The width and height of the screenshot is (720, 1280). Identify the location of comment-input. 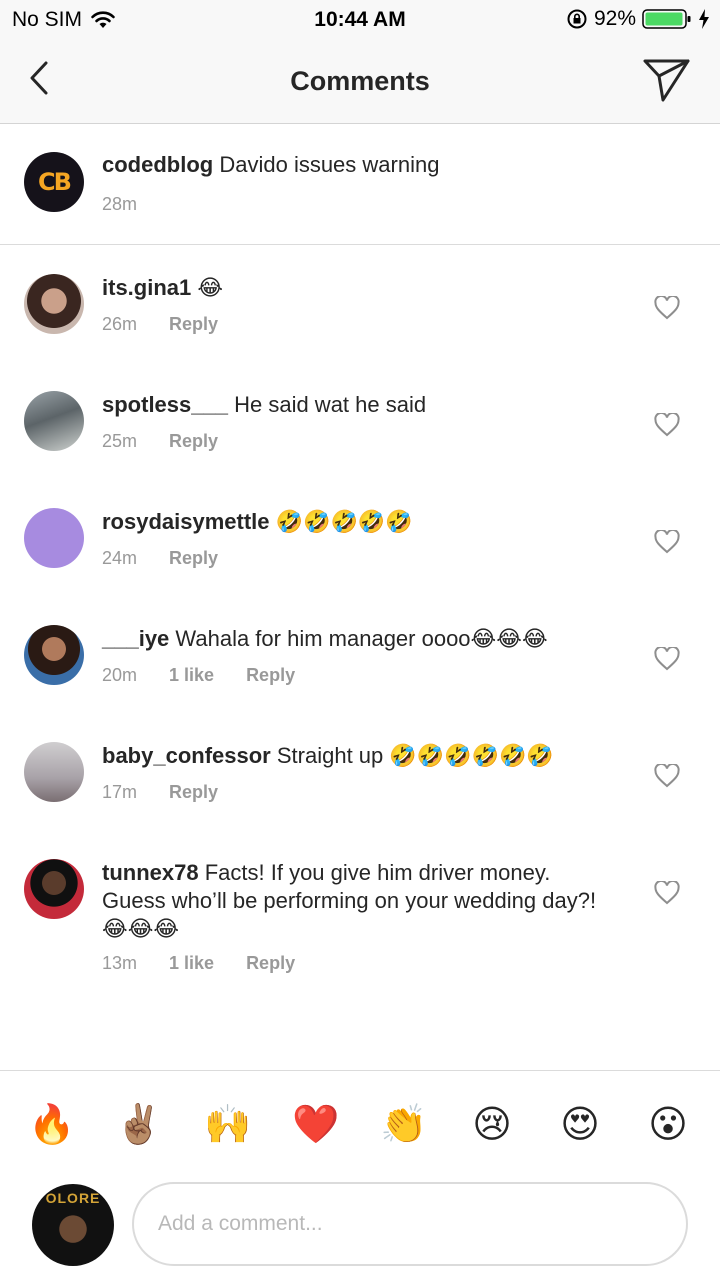
(410, 1224).